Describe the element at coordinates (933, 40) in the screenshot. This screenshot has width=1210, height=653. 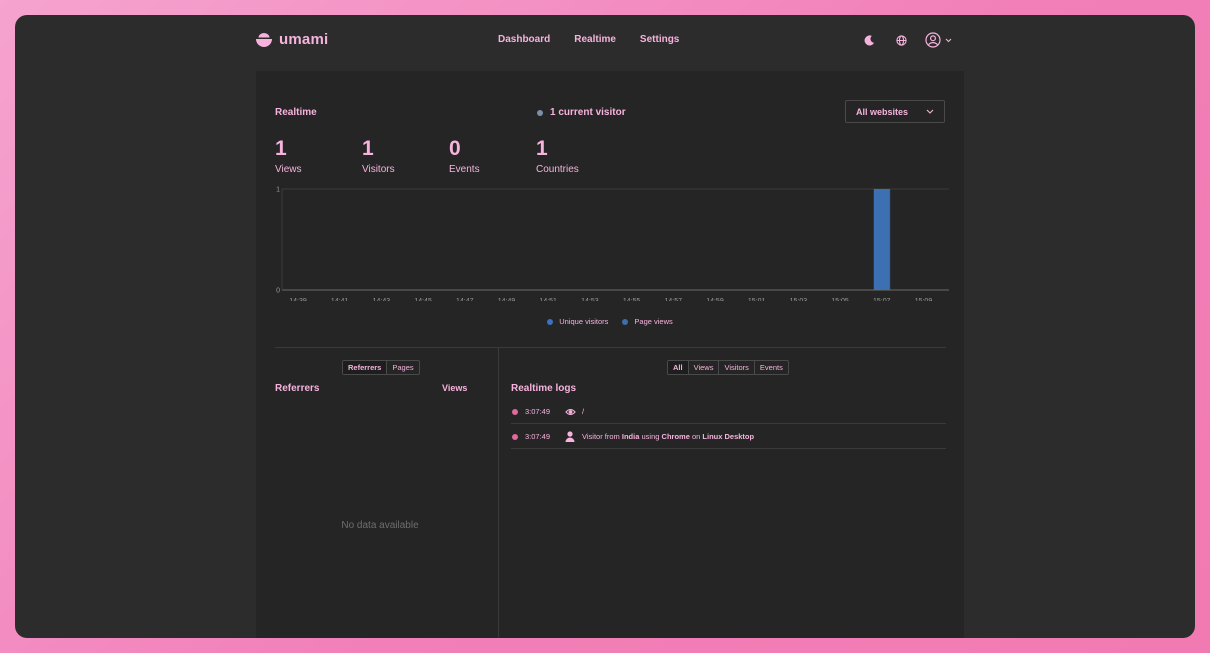
I see `user-circle-icon` at that location.